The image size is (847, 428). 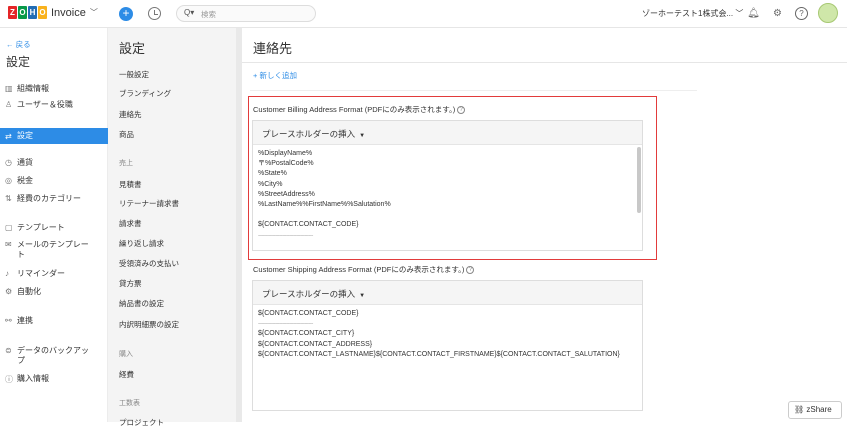 What do you see at coordinates (18, 62) in the screenshot?
I see `settings-title: 設定` at bounding box center [18, 62].